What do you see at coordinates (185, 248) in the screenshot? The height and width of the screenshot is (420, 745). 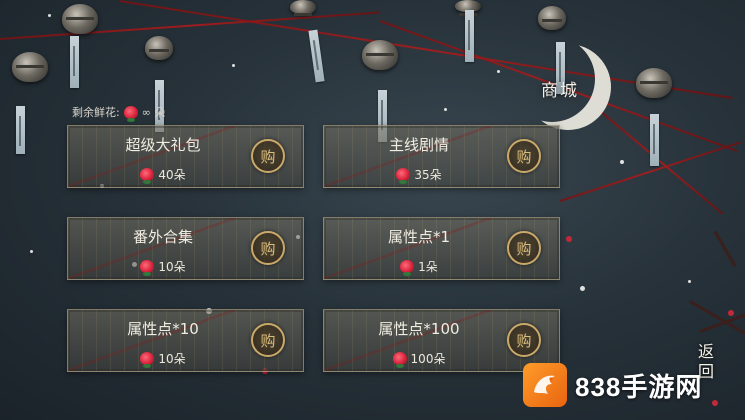 I see `shop-item-card: 番外合集 10朵 购` at bounding box center [185, 248].